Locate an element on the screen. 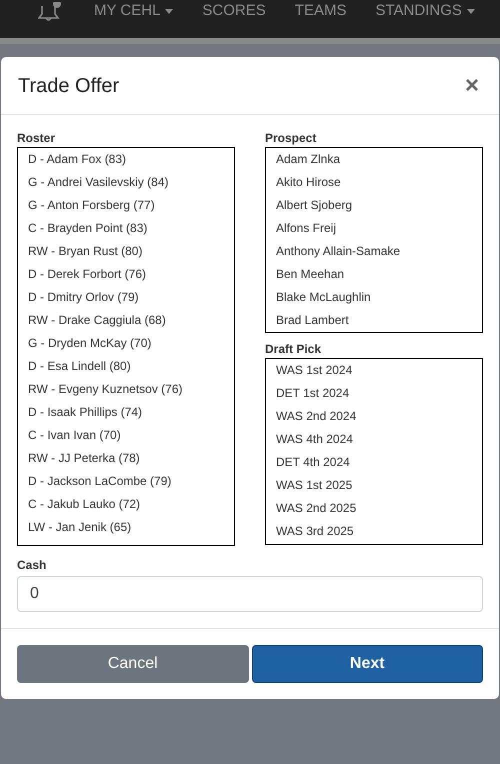 Image resolution: width=500 pixels, height=764 pixels. roster-option: D - Derek Forbort (76) is located at coordinates (126, 274).